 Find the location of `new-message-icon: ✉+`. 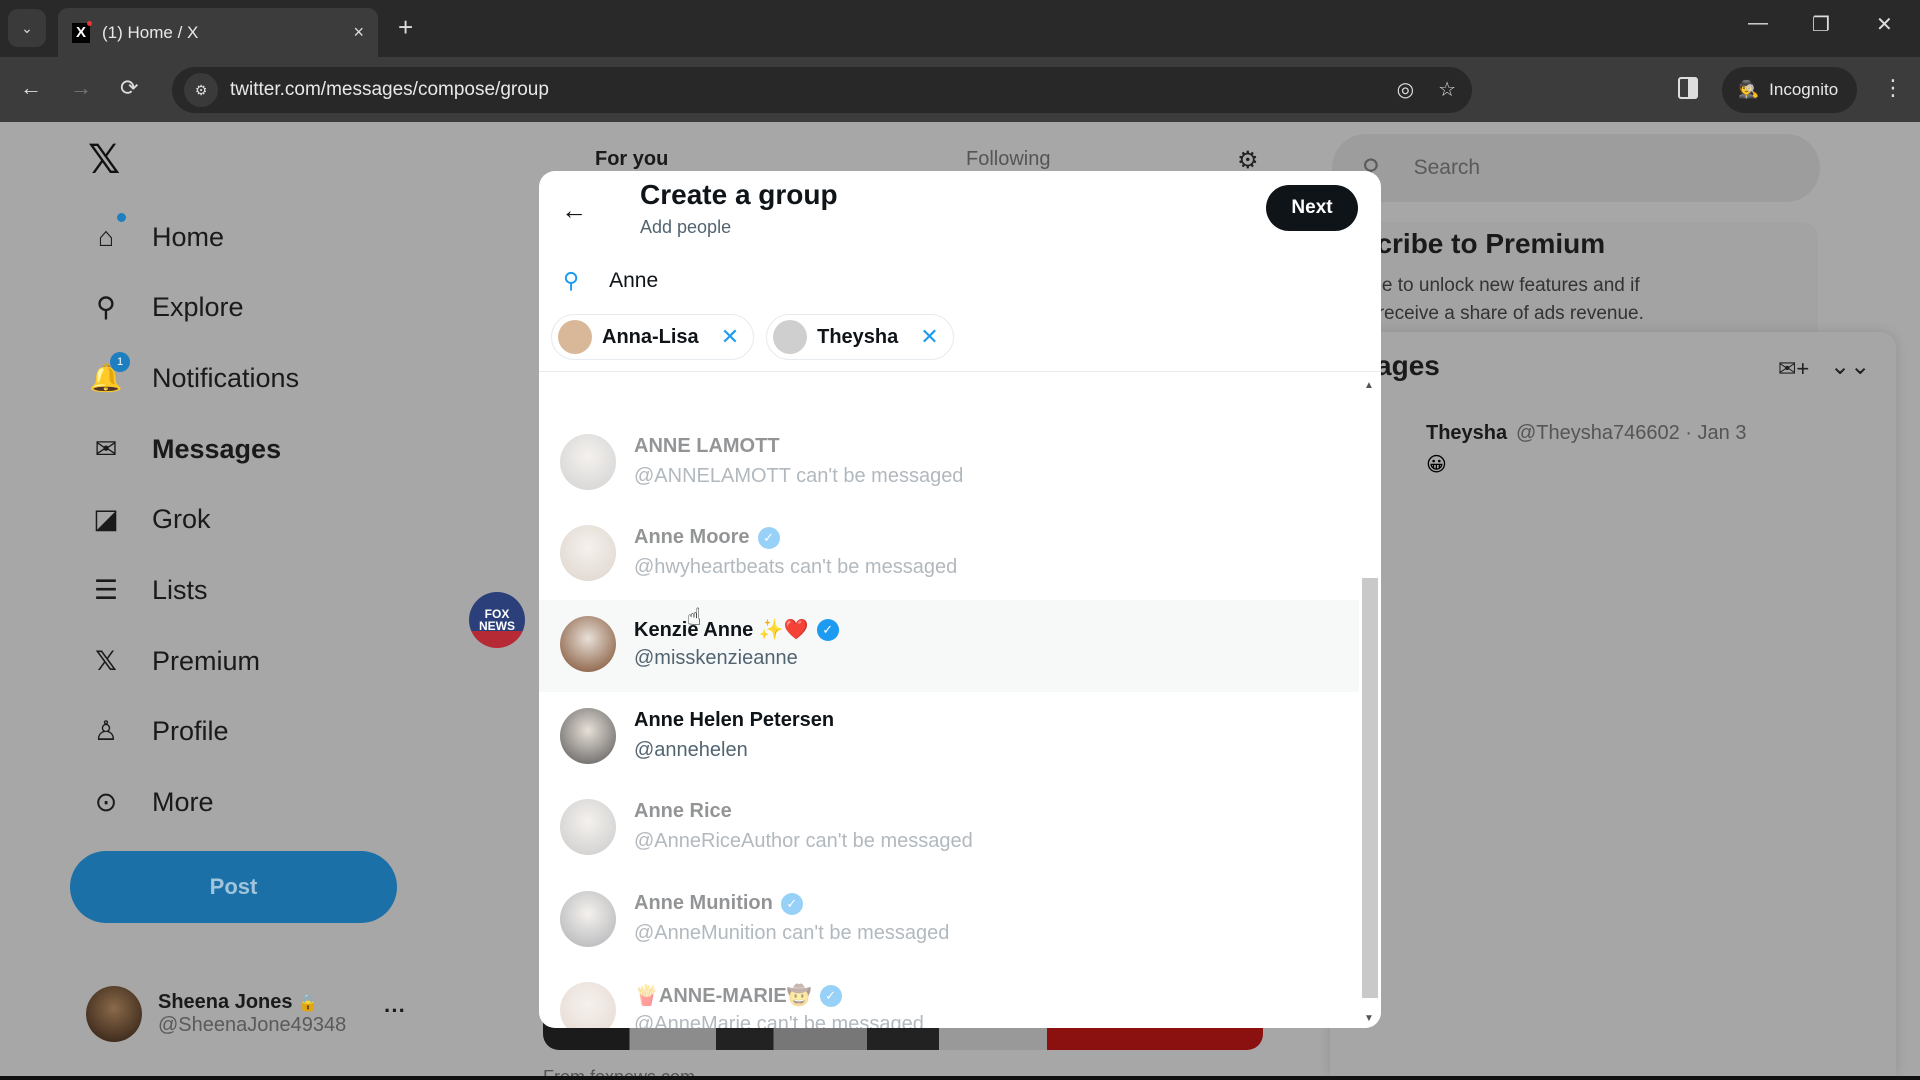

new-message-icon: ✉+ is located at coordinates (1793, 369).